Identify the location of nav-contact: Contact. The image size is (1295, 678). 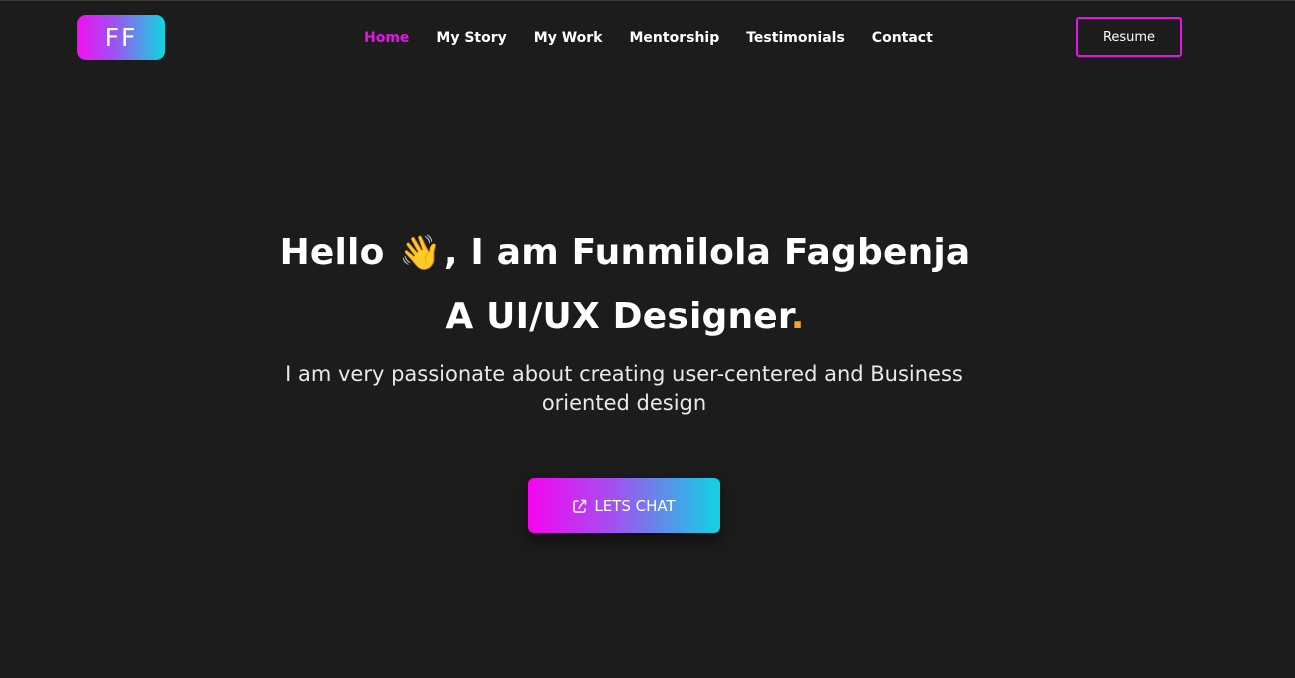
(902, 38).